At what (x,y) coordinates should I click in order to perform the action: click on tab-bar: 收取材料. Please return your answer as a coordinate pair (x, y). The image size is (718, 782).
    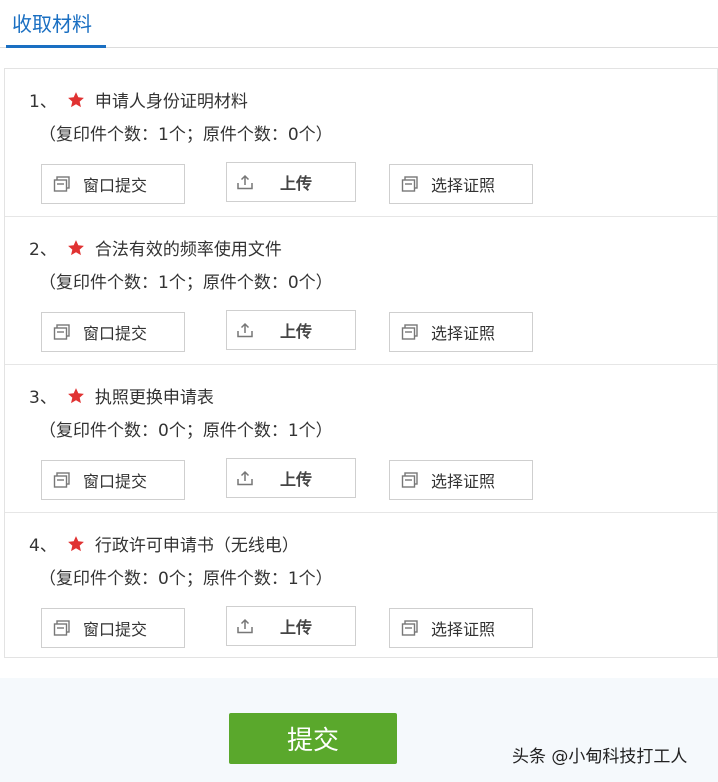
    Looking at the image, I should click on (359, 24).